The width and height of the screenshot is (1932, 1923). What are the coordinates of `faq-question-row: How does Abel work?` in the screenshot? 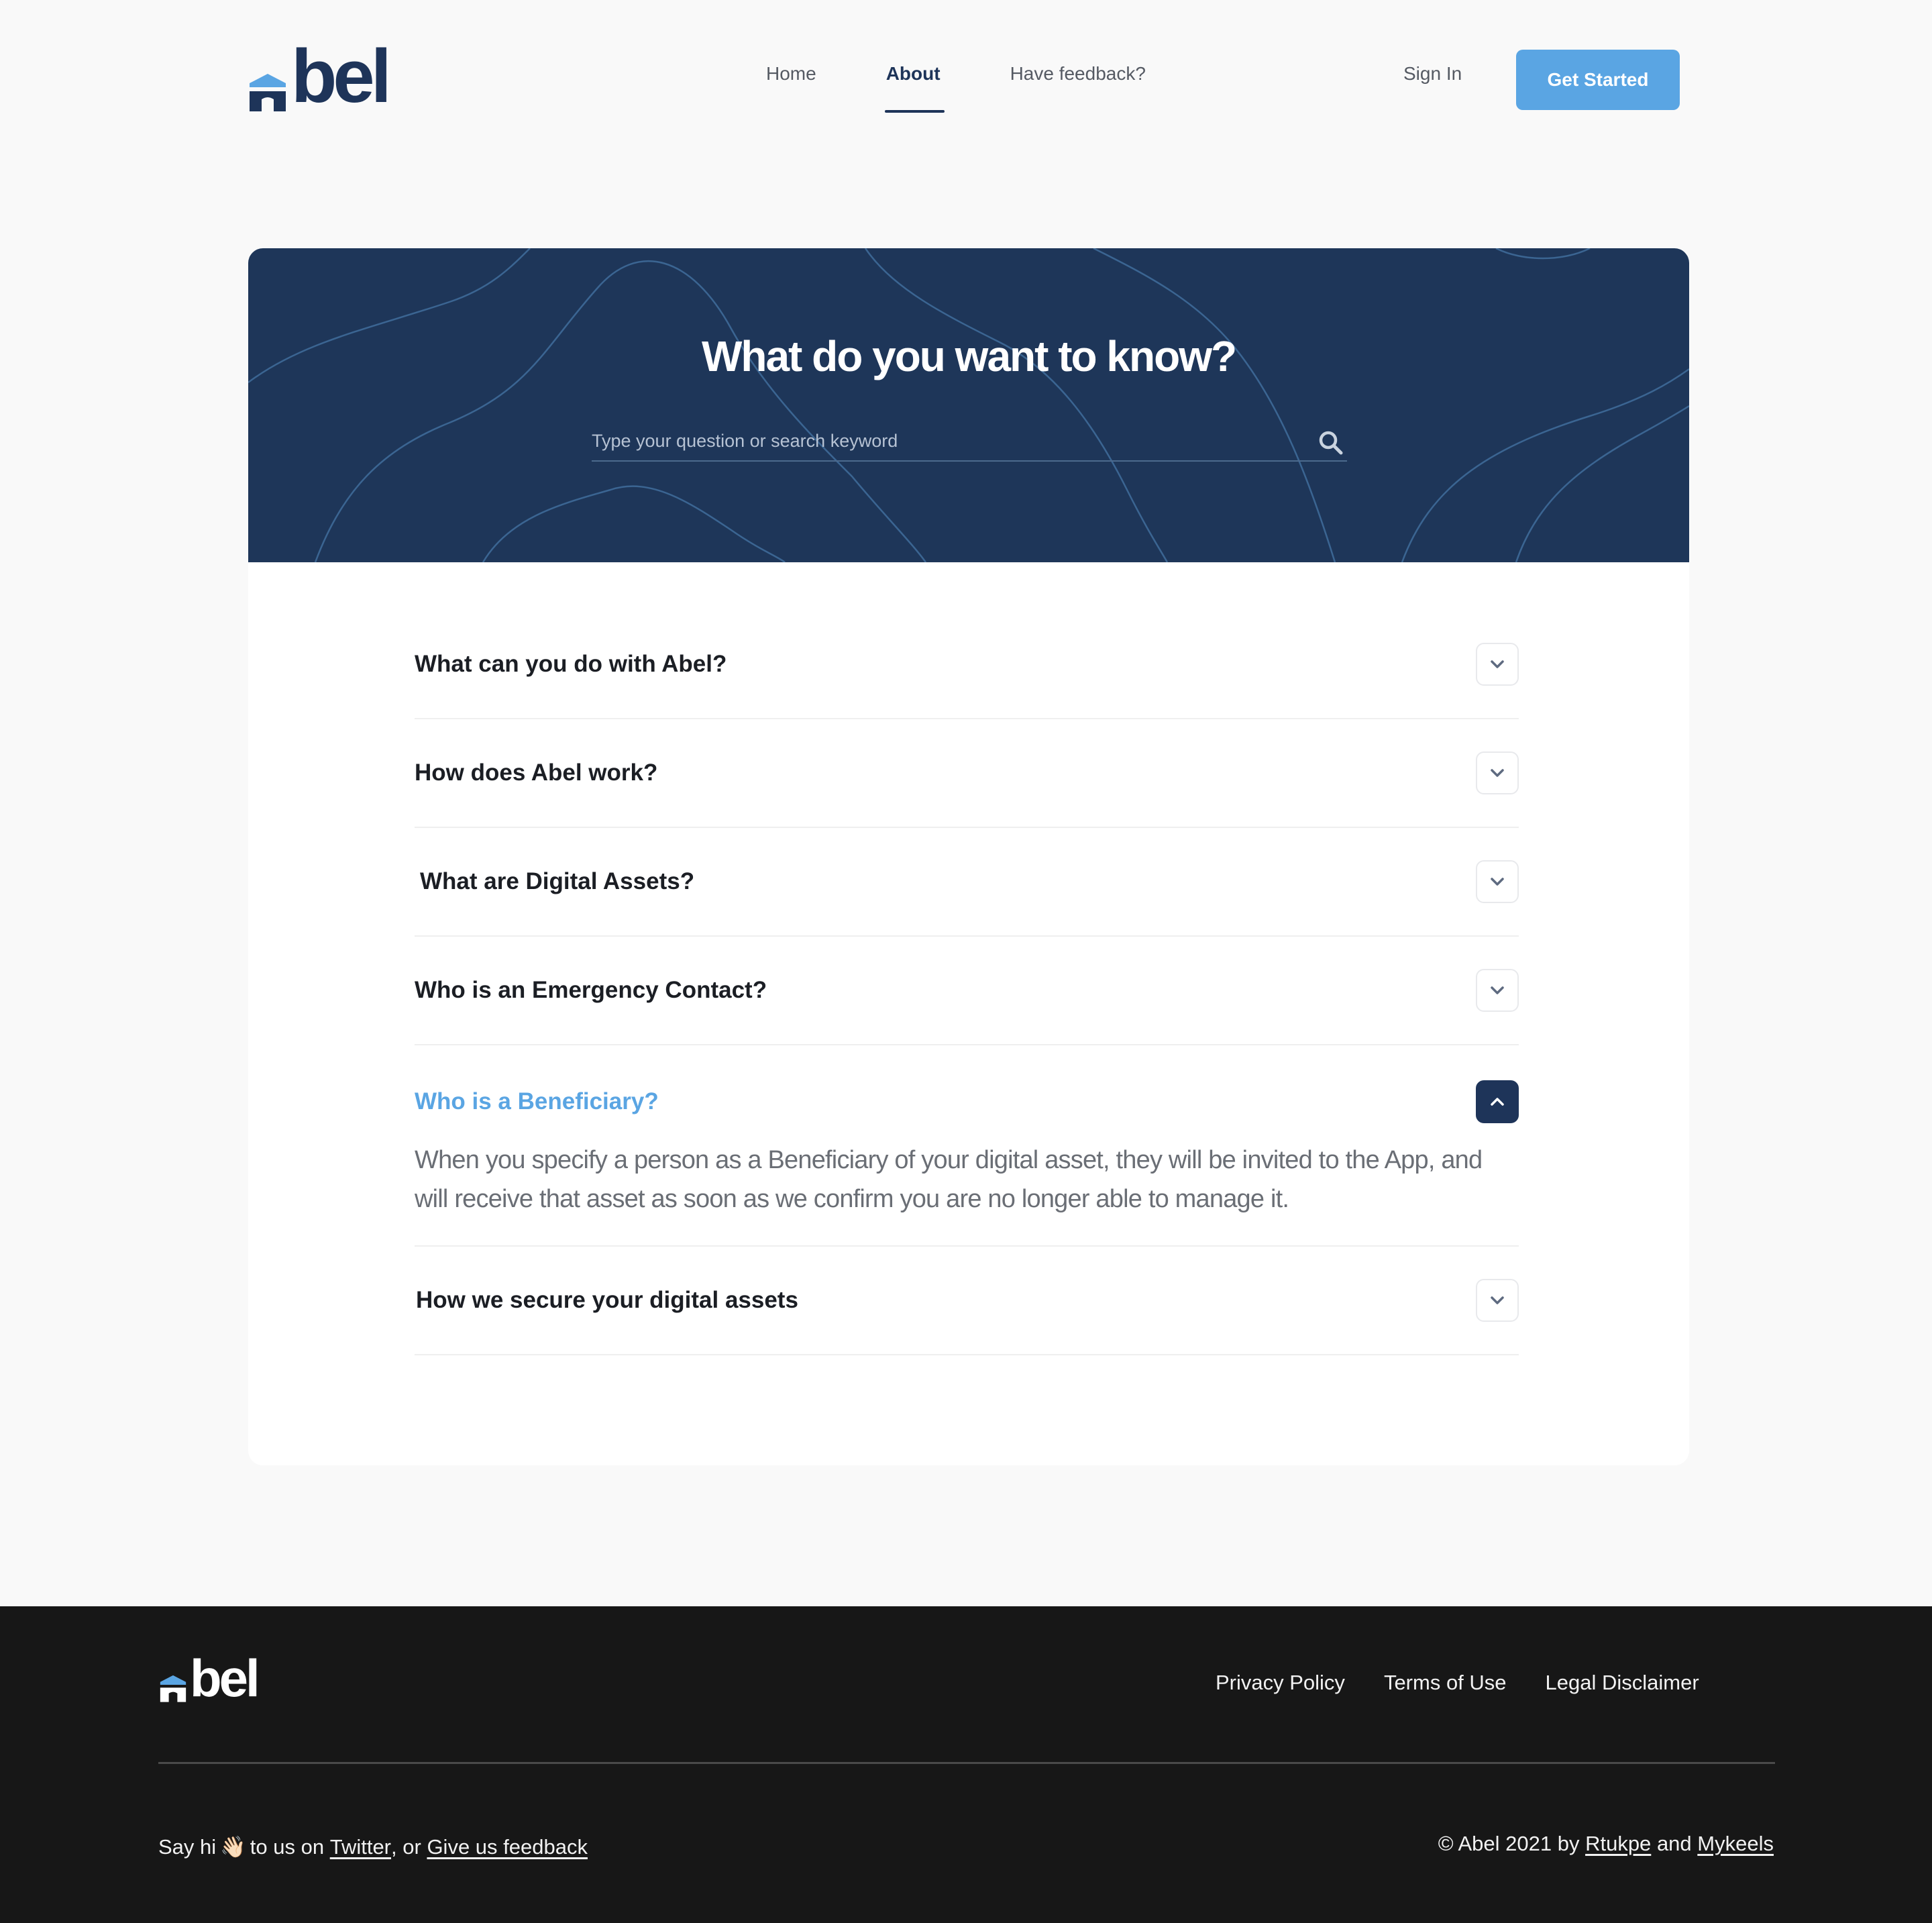 It's located at (967, 773).